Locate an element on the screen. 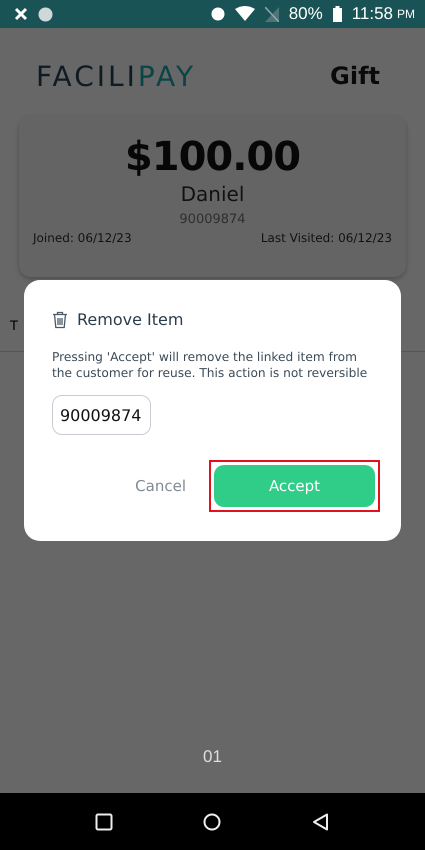 This screenshot has width=425, height=850. tab-label: T is located at coordinates (14, 326).